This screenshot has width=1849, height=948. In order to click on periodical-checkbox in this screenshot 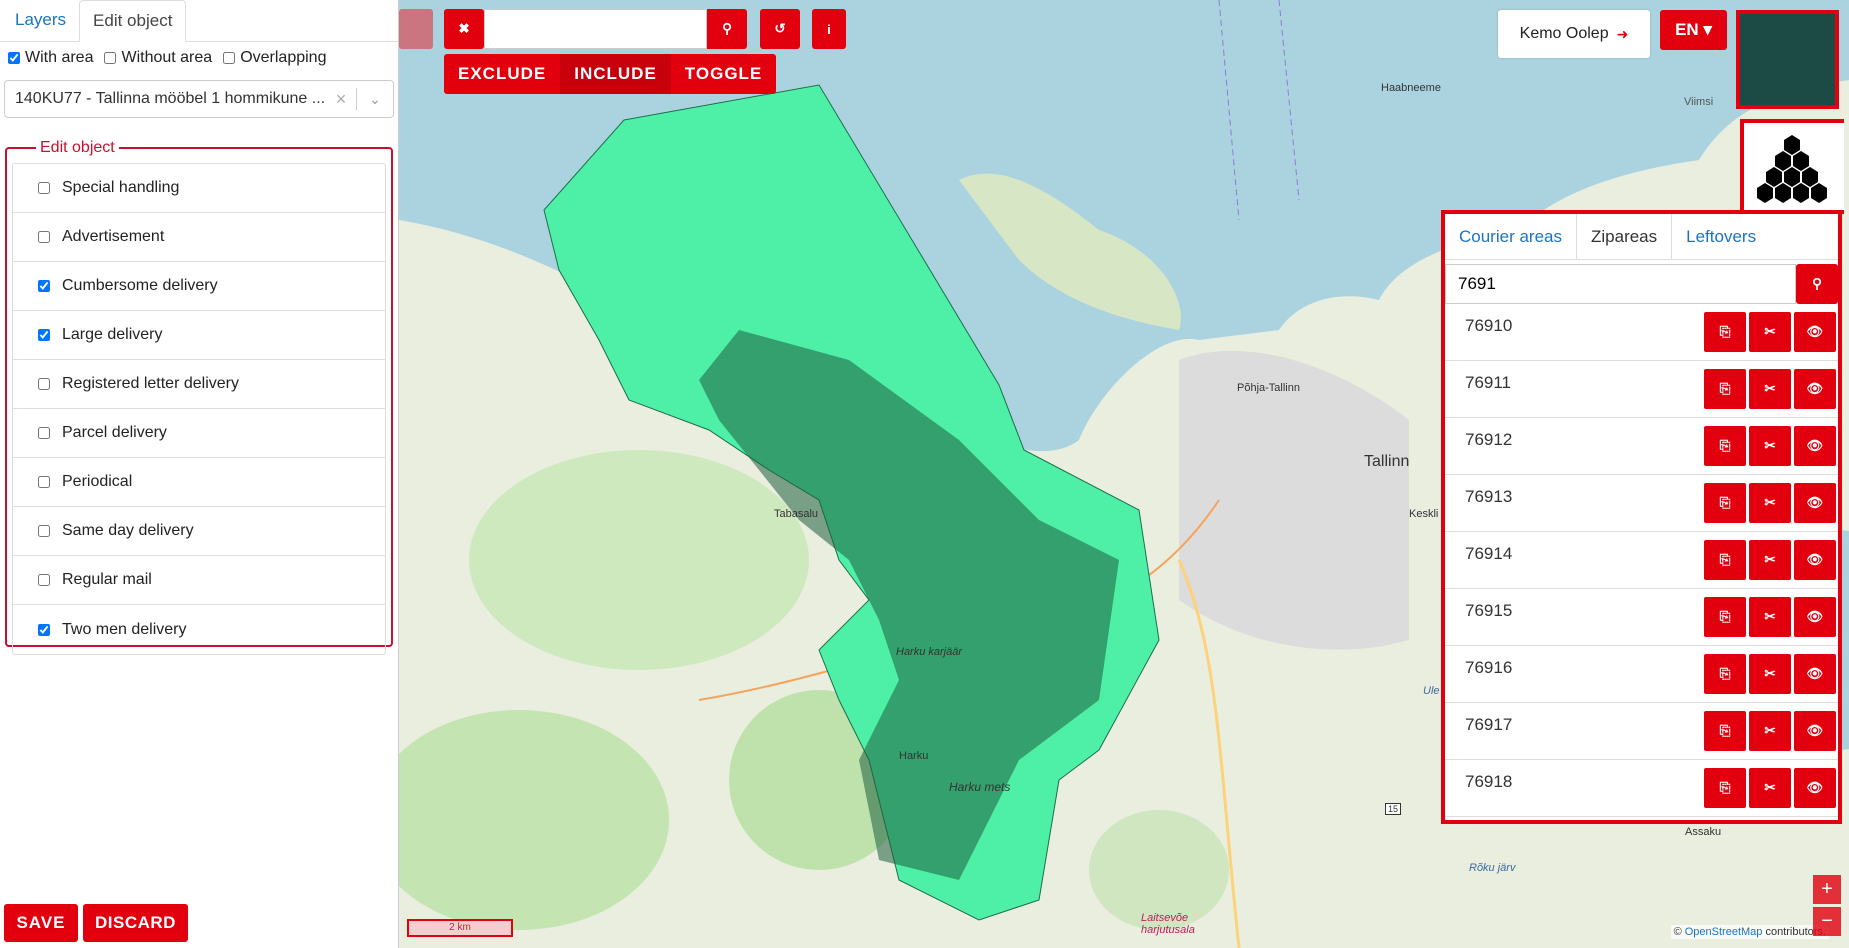, I will do `click(44, 482)`.